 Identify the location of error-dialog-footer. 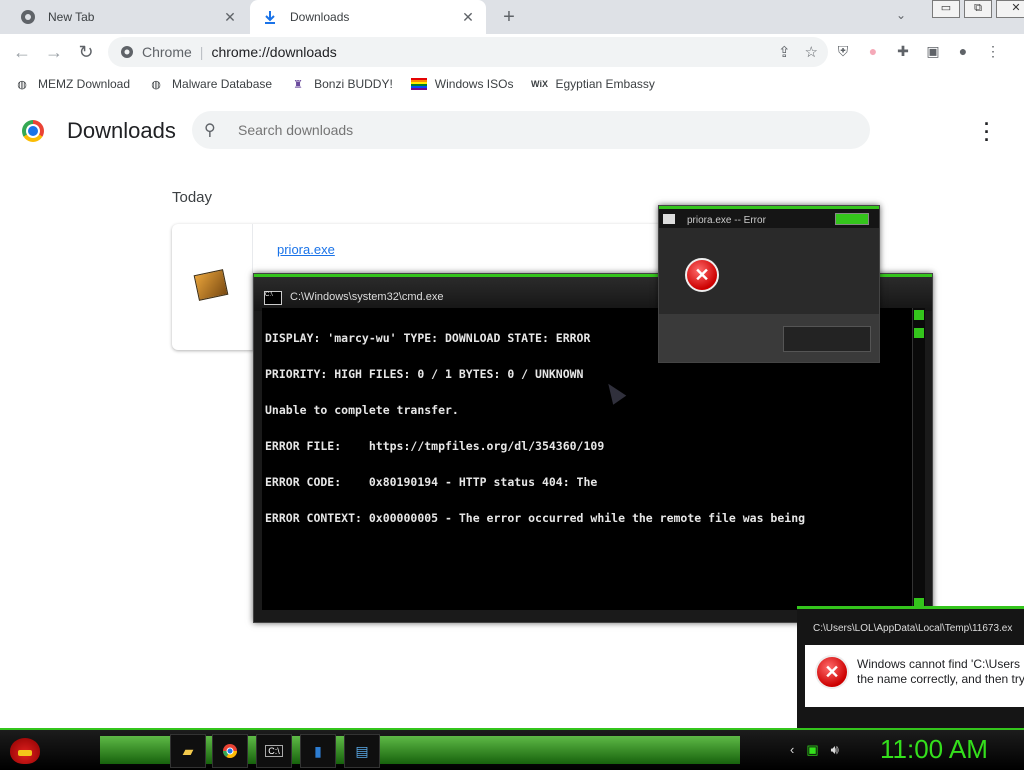
(769, 338).